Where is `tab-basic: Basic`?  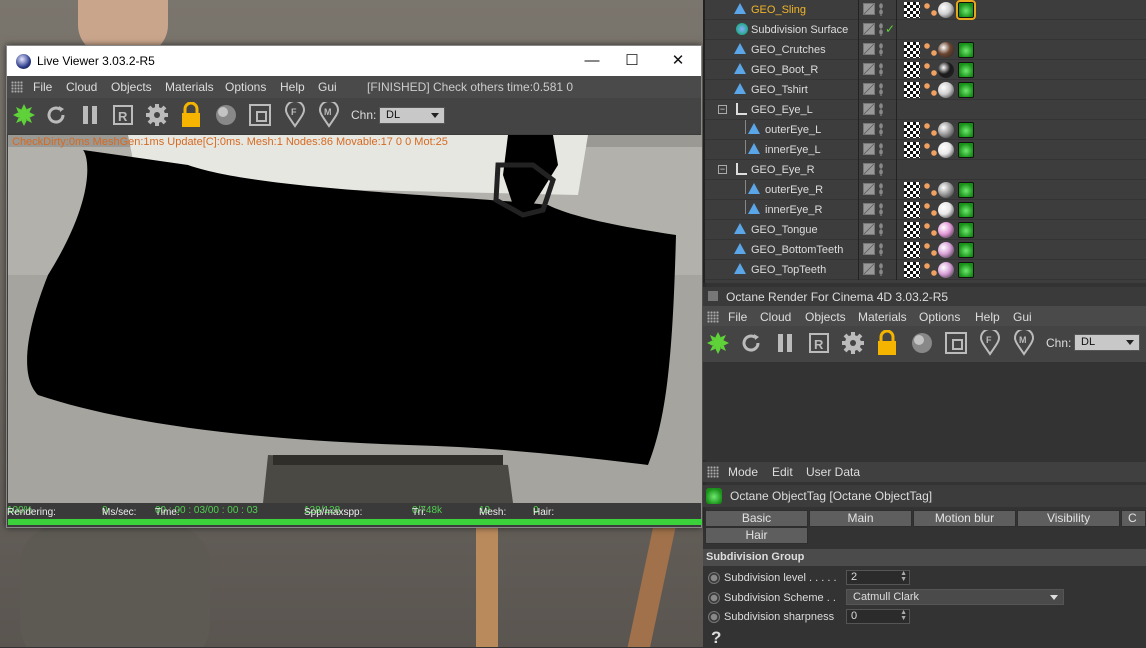
tab-basic: Basic is located at coordinates (756, 518).